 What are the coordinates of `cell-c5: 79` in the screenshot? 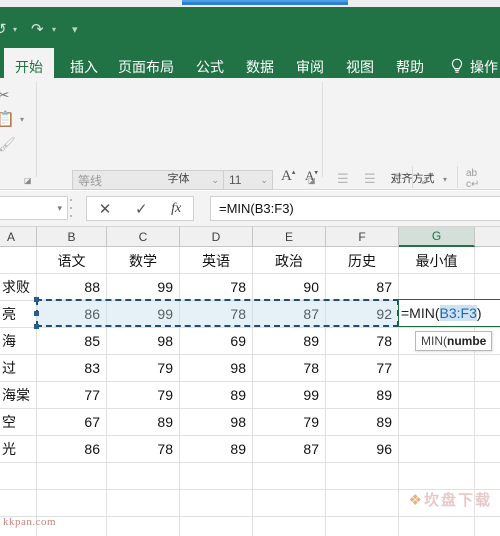 It's located at (143, 367).